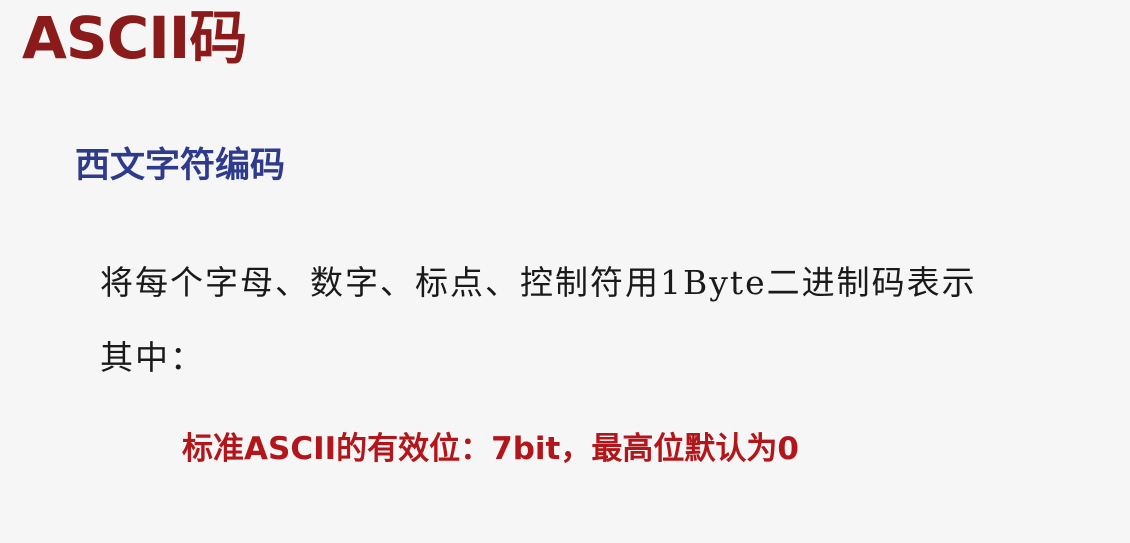 The image size is (1130, 543). I want to click on slide-title: ASCII码, so click(134, 38).